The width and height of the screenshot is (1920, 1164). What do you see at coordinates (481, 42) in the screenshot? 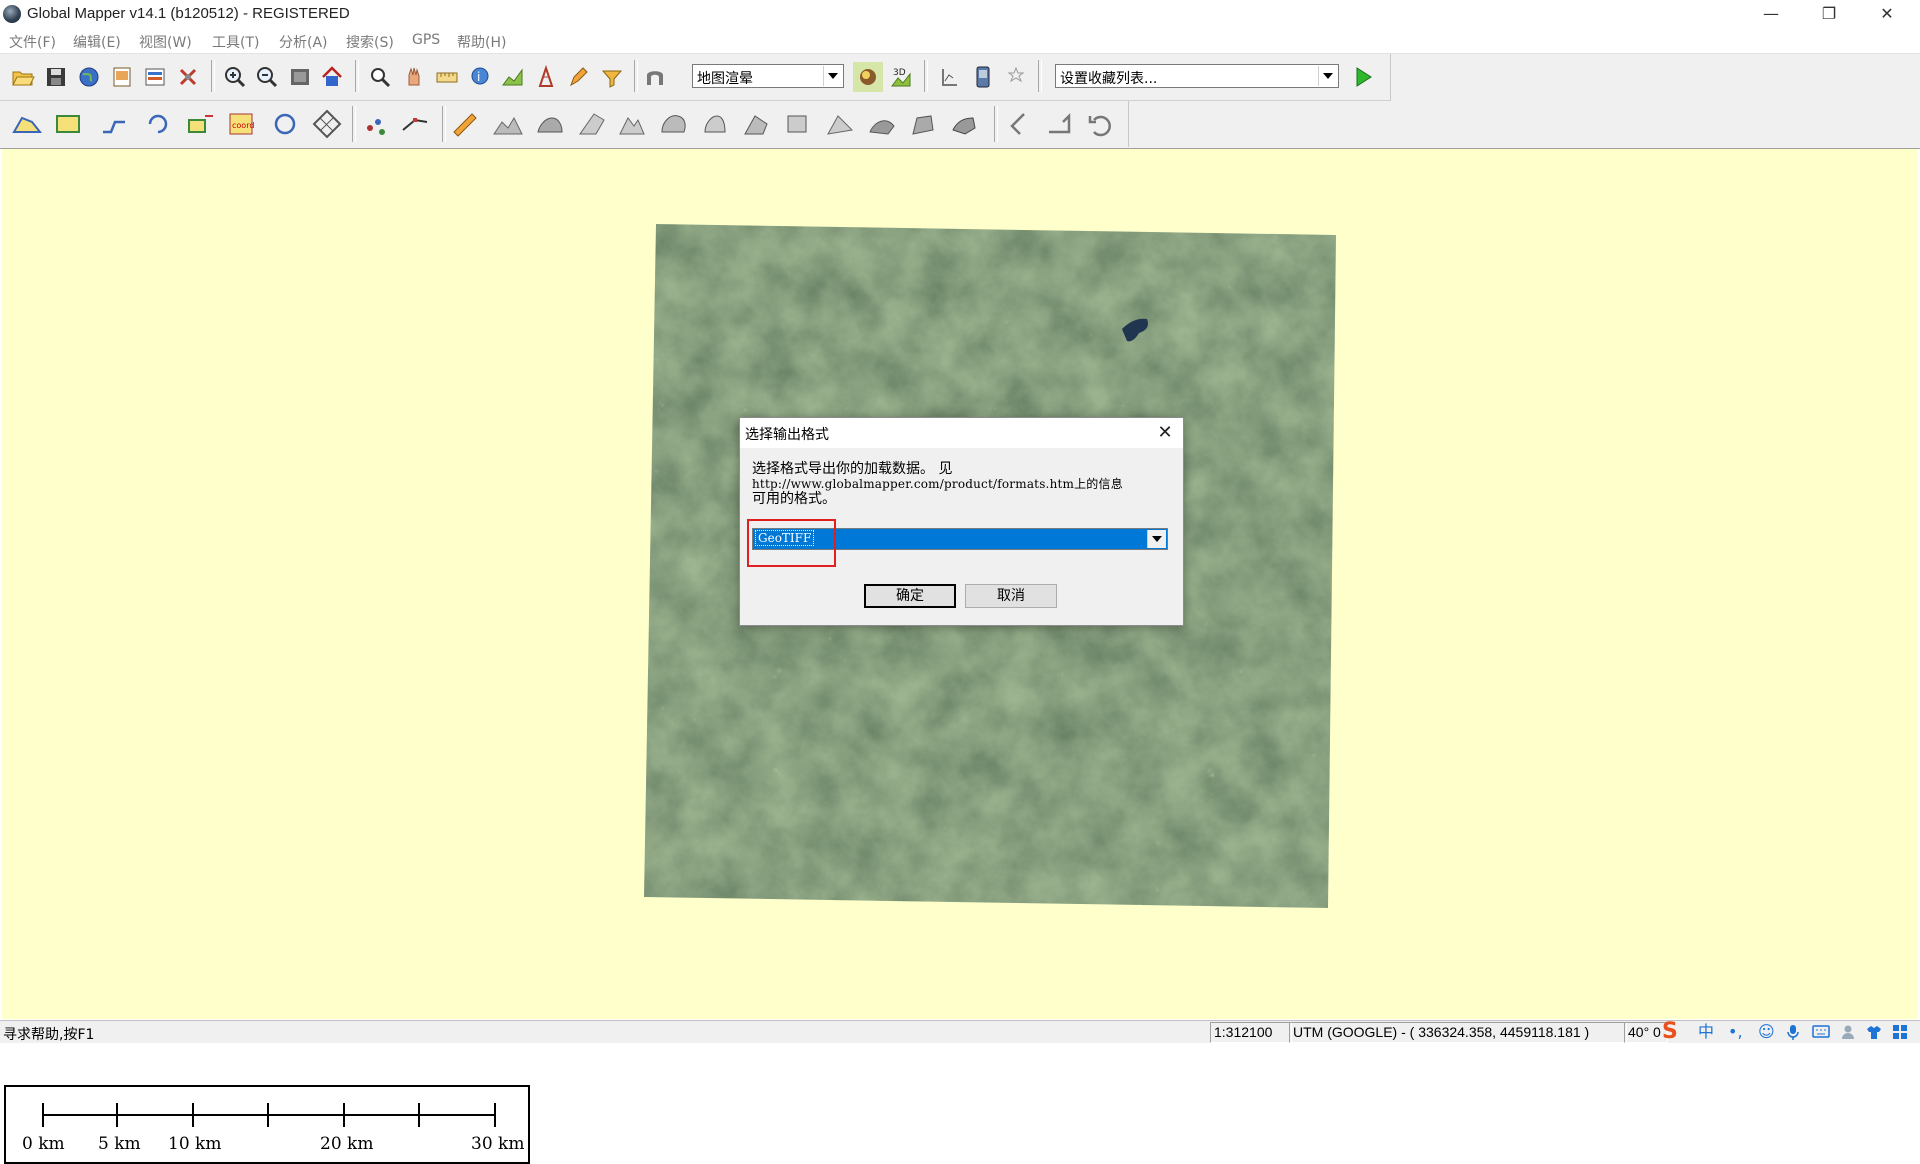
I see `menu-help: 帮助(H)` at bounding box center [481, 42].